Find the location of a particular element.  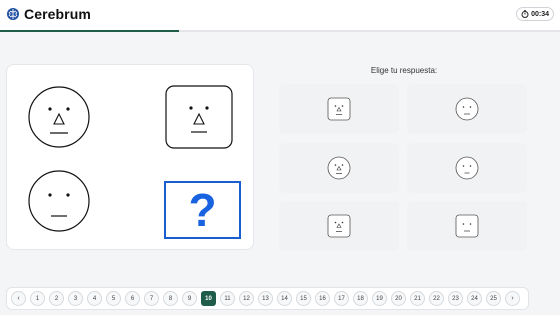

page-button-11: 11 is located at coordinates (227, 298).